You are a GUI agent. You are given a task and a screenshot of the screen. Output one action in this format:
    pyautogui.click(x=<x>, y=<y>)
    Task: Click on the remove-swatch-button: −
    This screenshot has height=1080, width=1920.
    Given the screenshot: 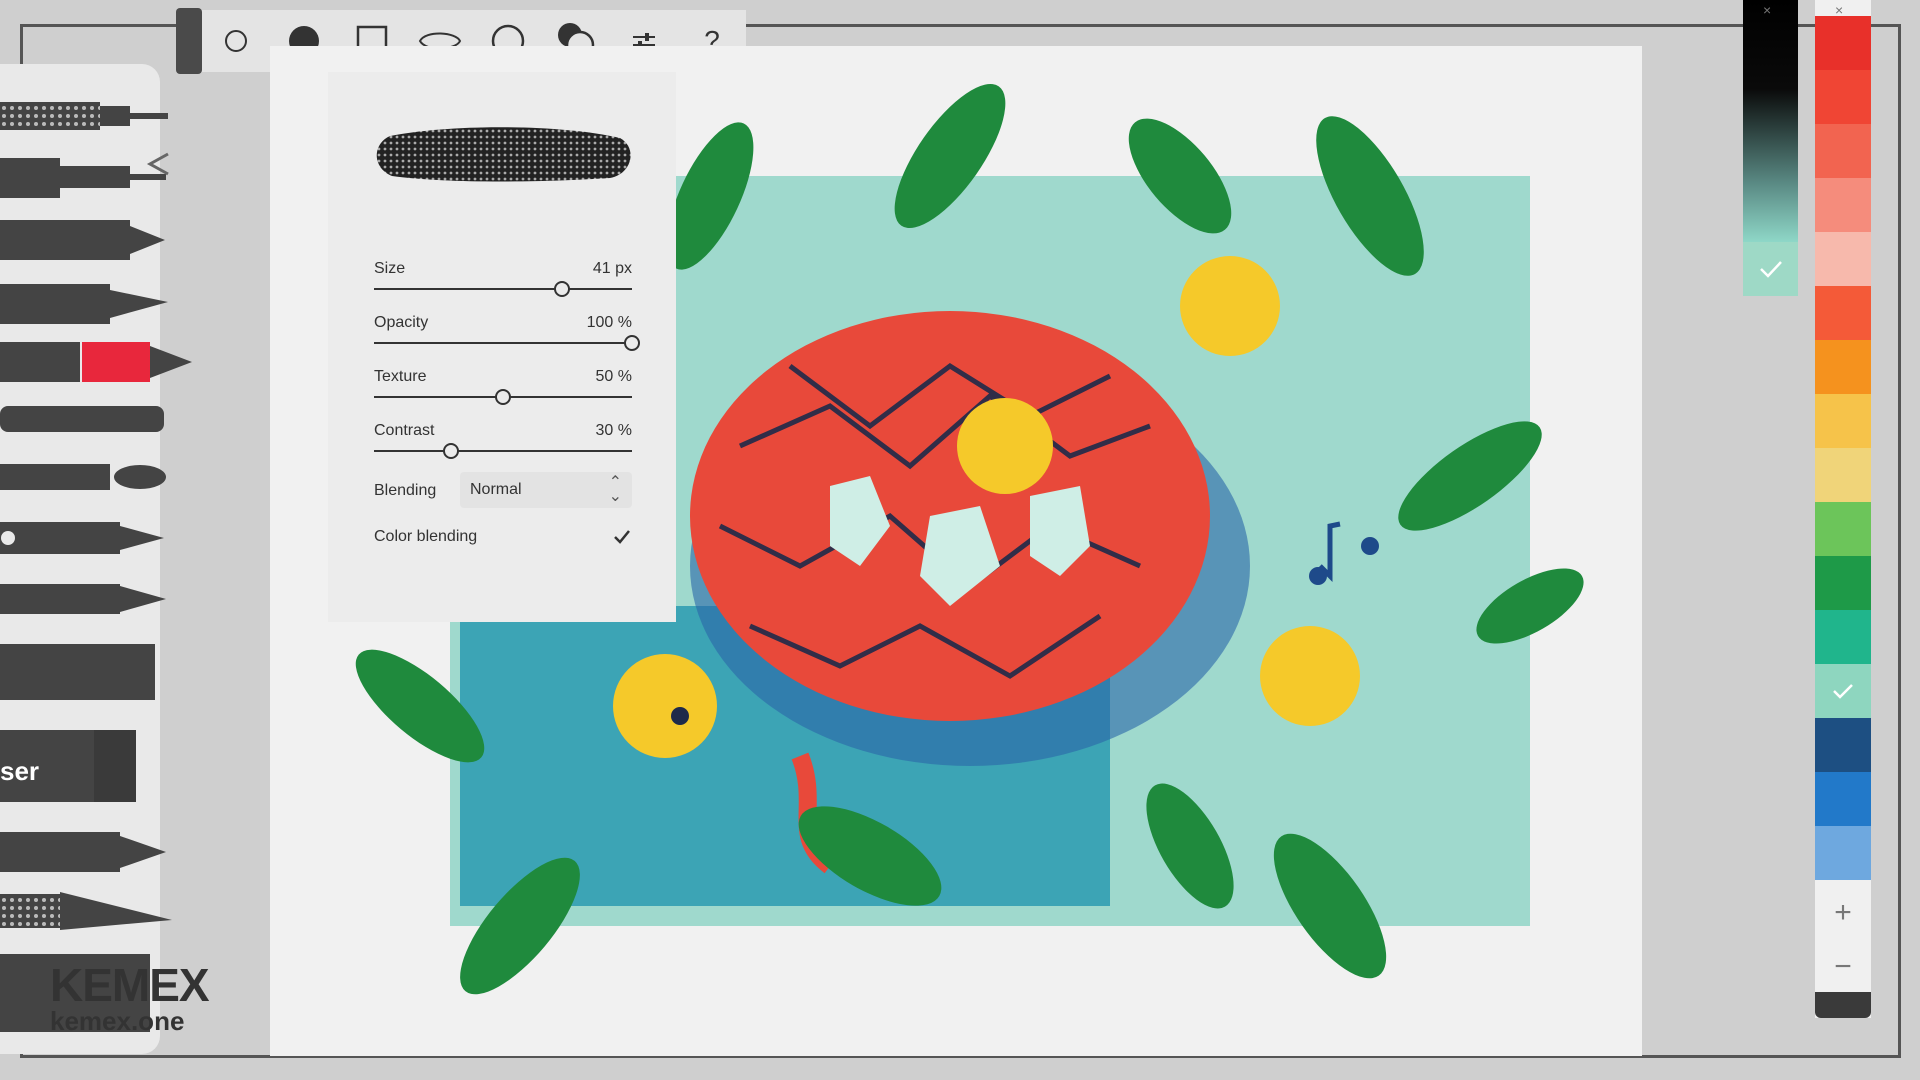 What is the action you would take?
    pyautogui.click(x=1843, y=967)
    